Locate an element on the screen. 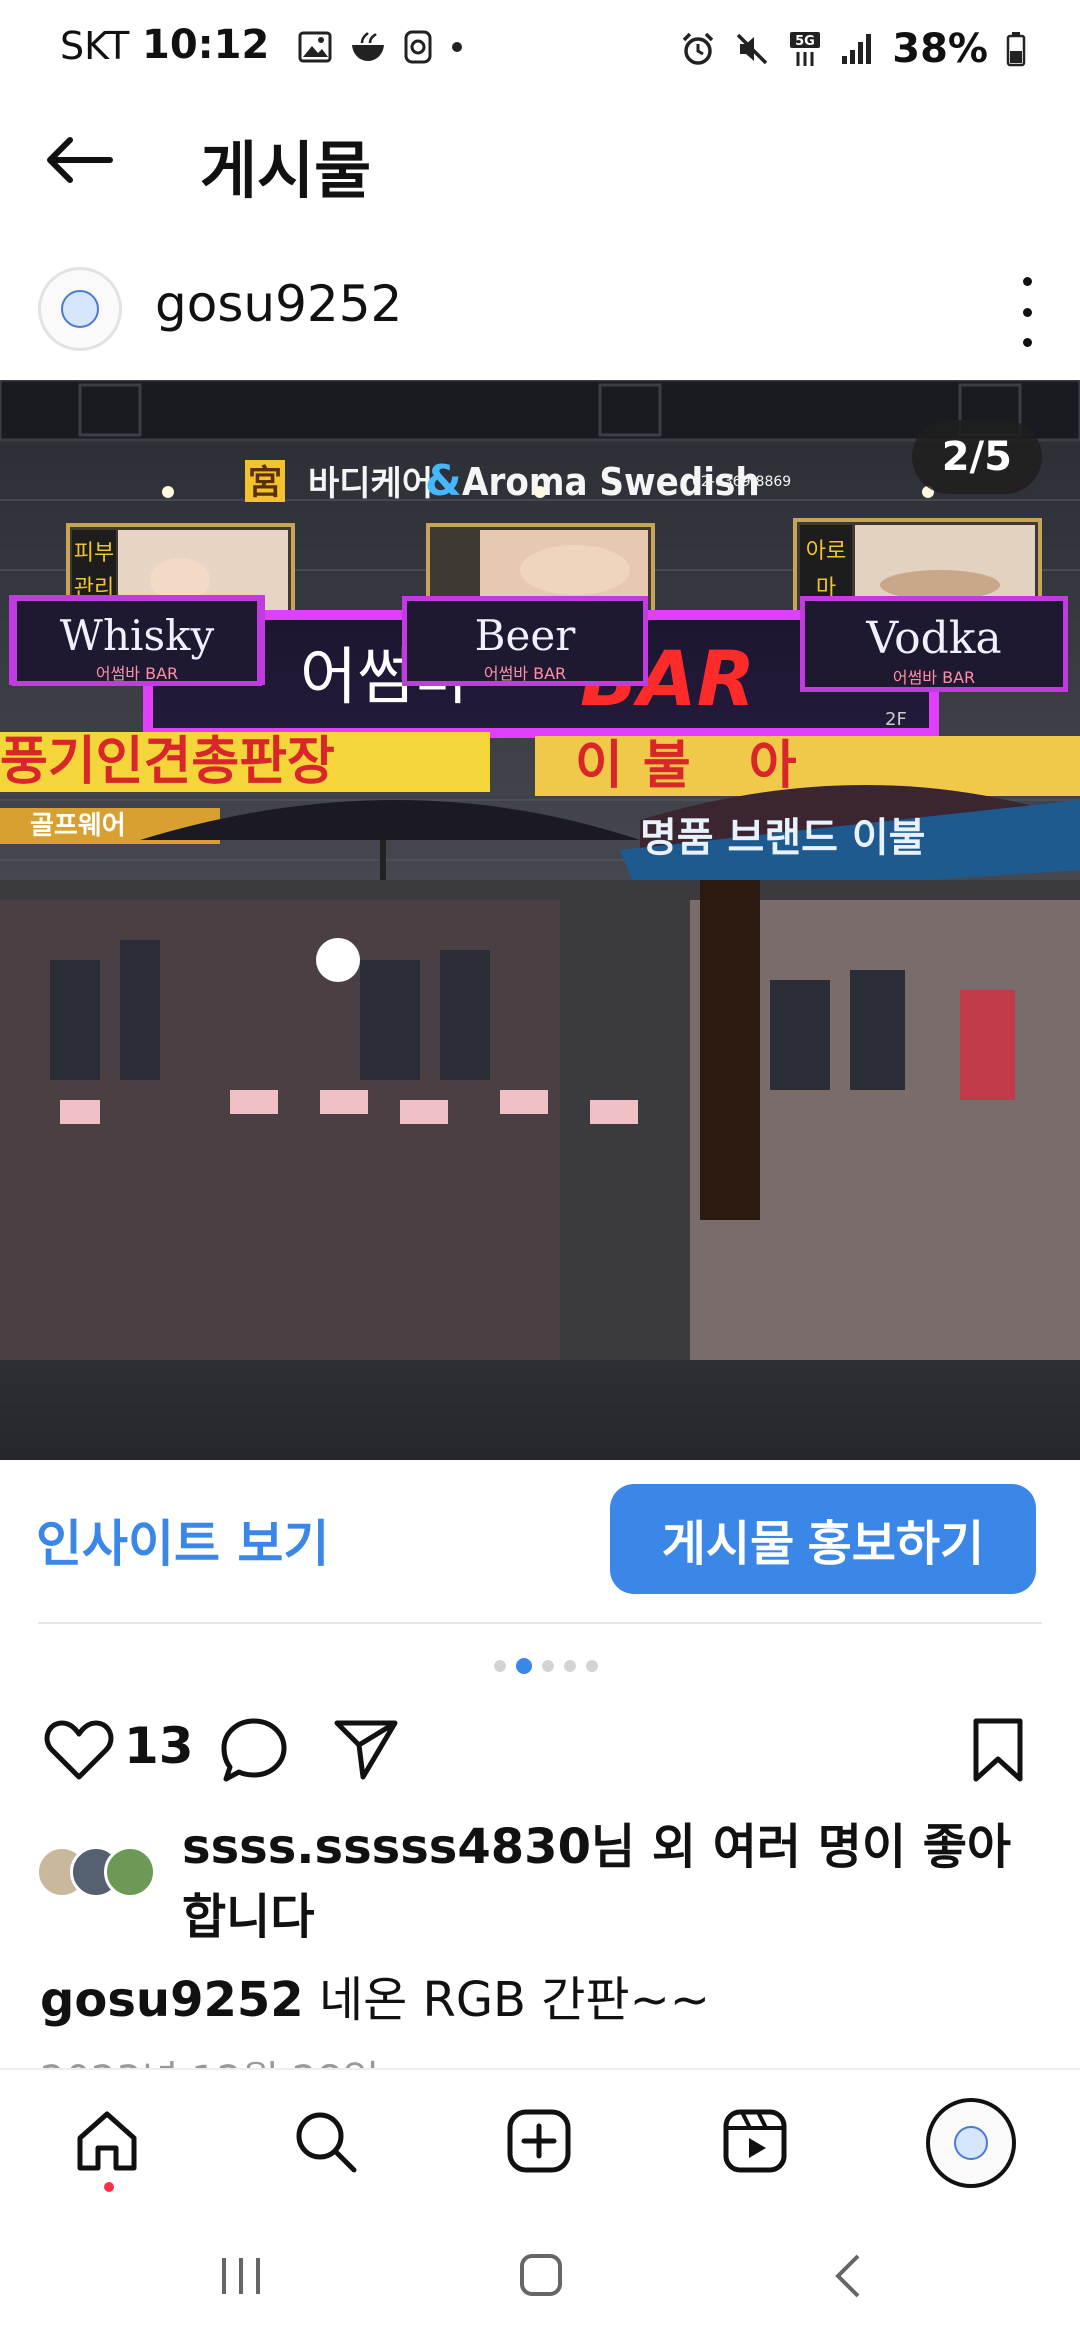 Image resolution: width=1080 pixels, height=2340 pixels. like-count: 13 is located at coordinates (159, 1746).